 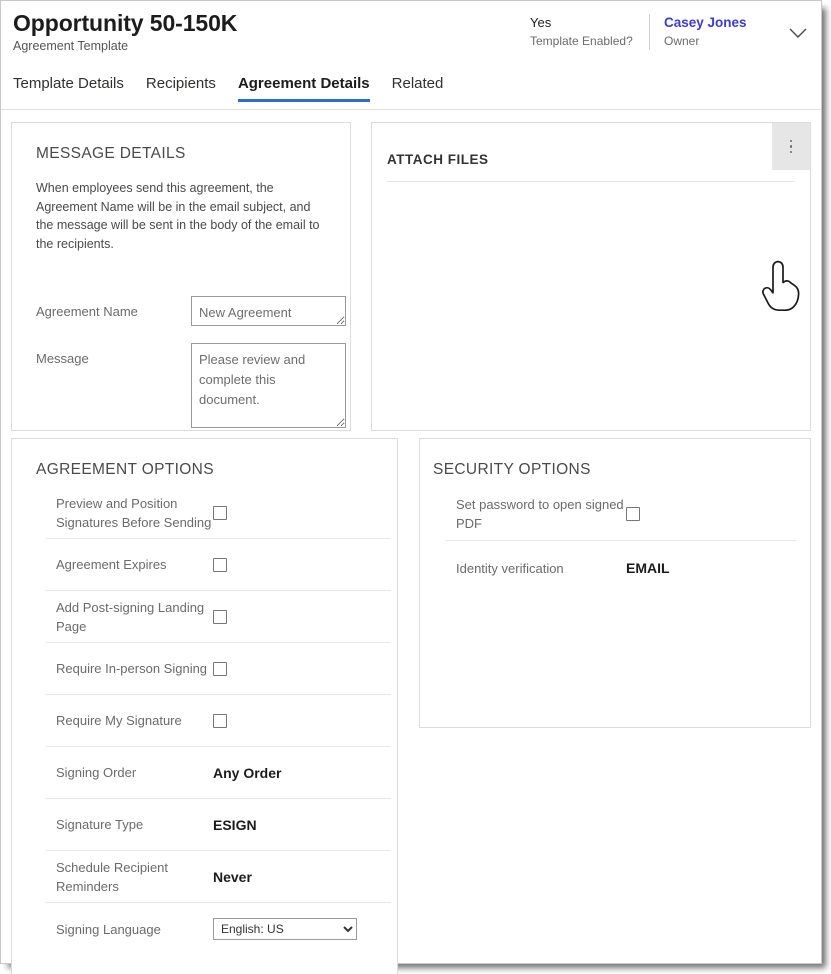 What do you see at coordinates (74, 88) in the screenshot?
I see `tab-template-details: Template Details` at bounding box center [74, 88].